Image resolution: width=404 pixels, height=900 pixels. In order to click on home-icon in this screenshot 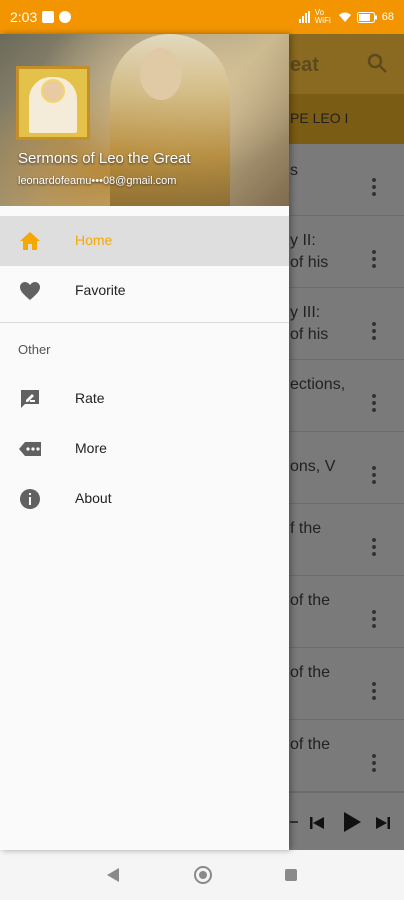, I will do `click(30, 241)`.